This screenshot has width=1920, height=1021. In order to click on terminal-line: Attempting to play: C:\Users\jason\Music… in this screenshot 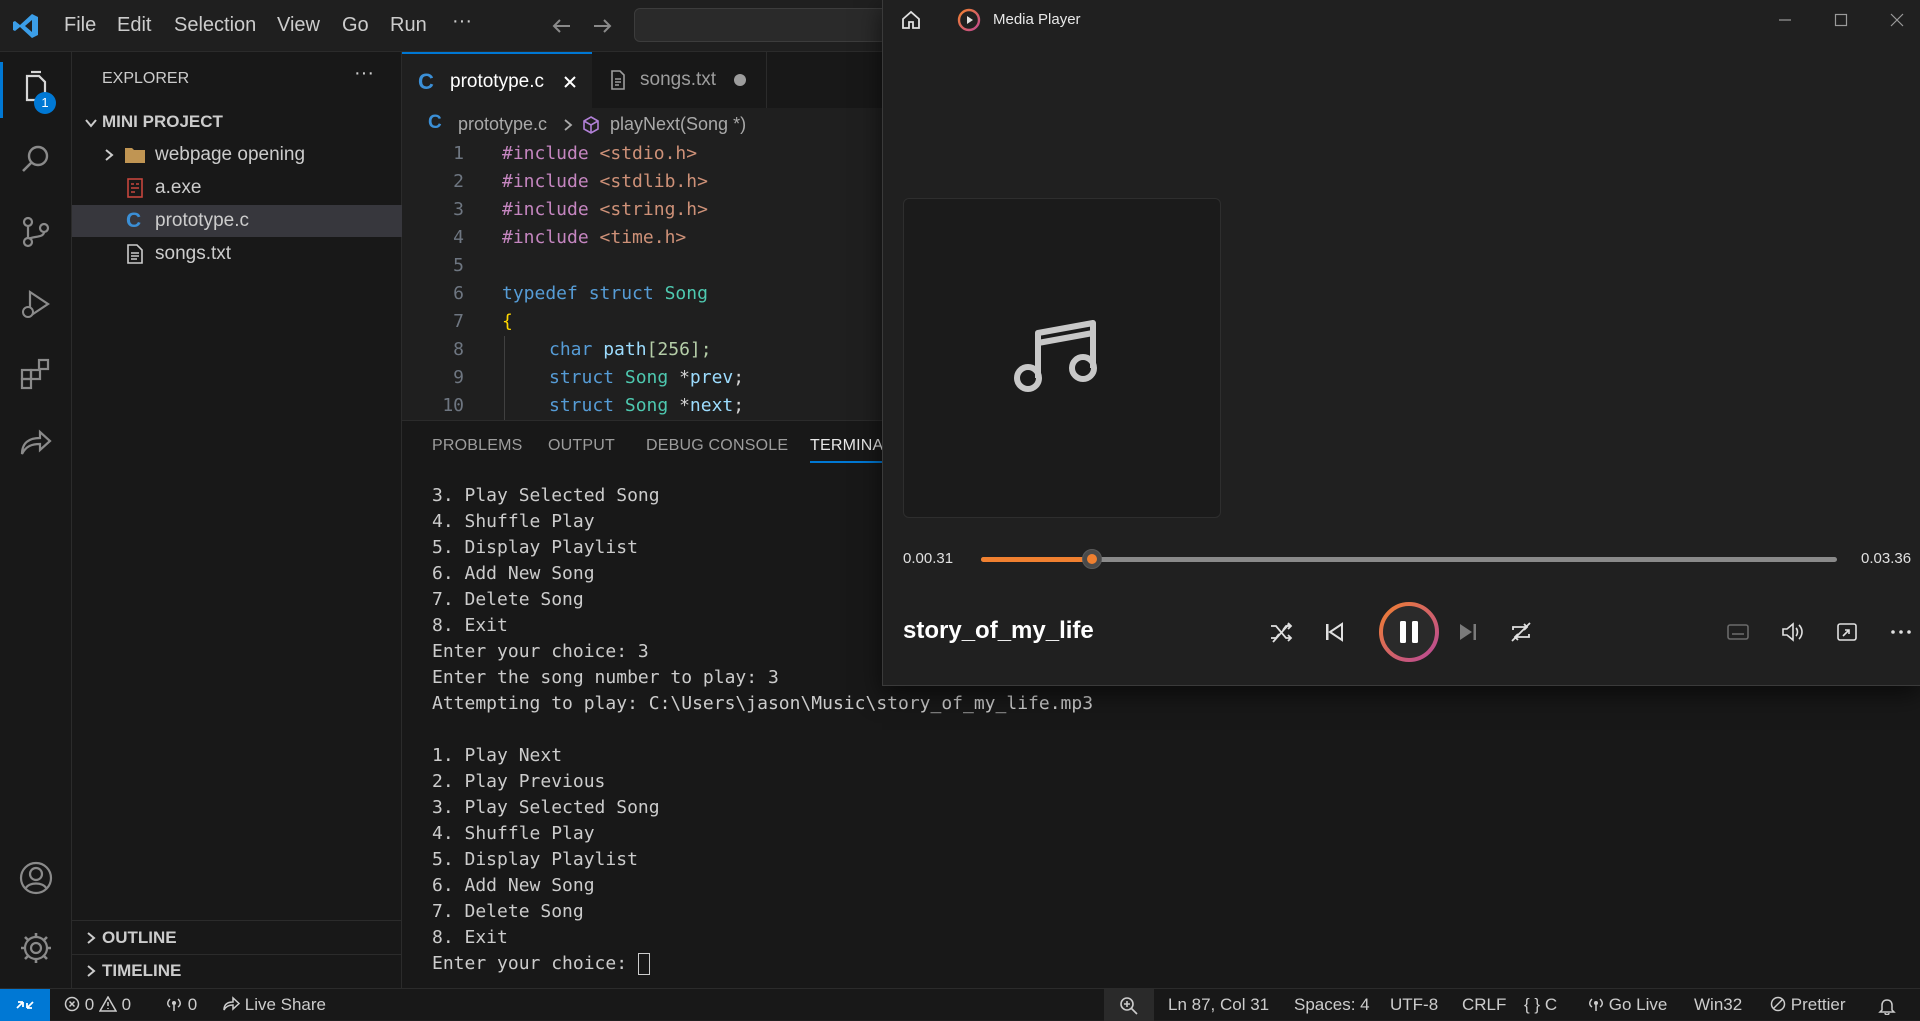, I will do `click(763, 703)`.